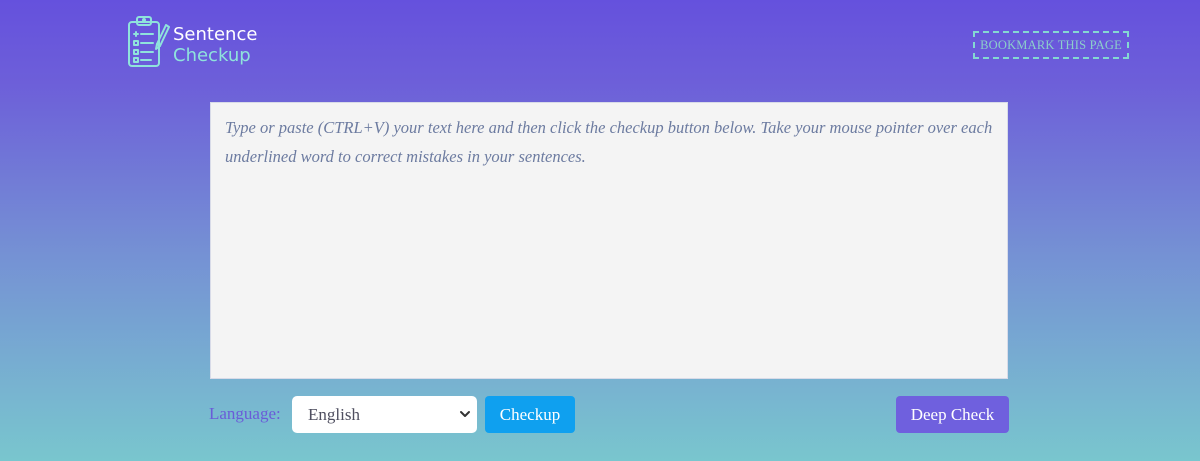  I want to click on language-selected-value: English, so click(334, 414).